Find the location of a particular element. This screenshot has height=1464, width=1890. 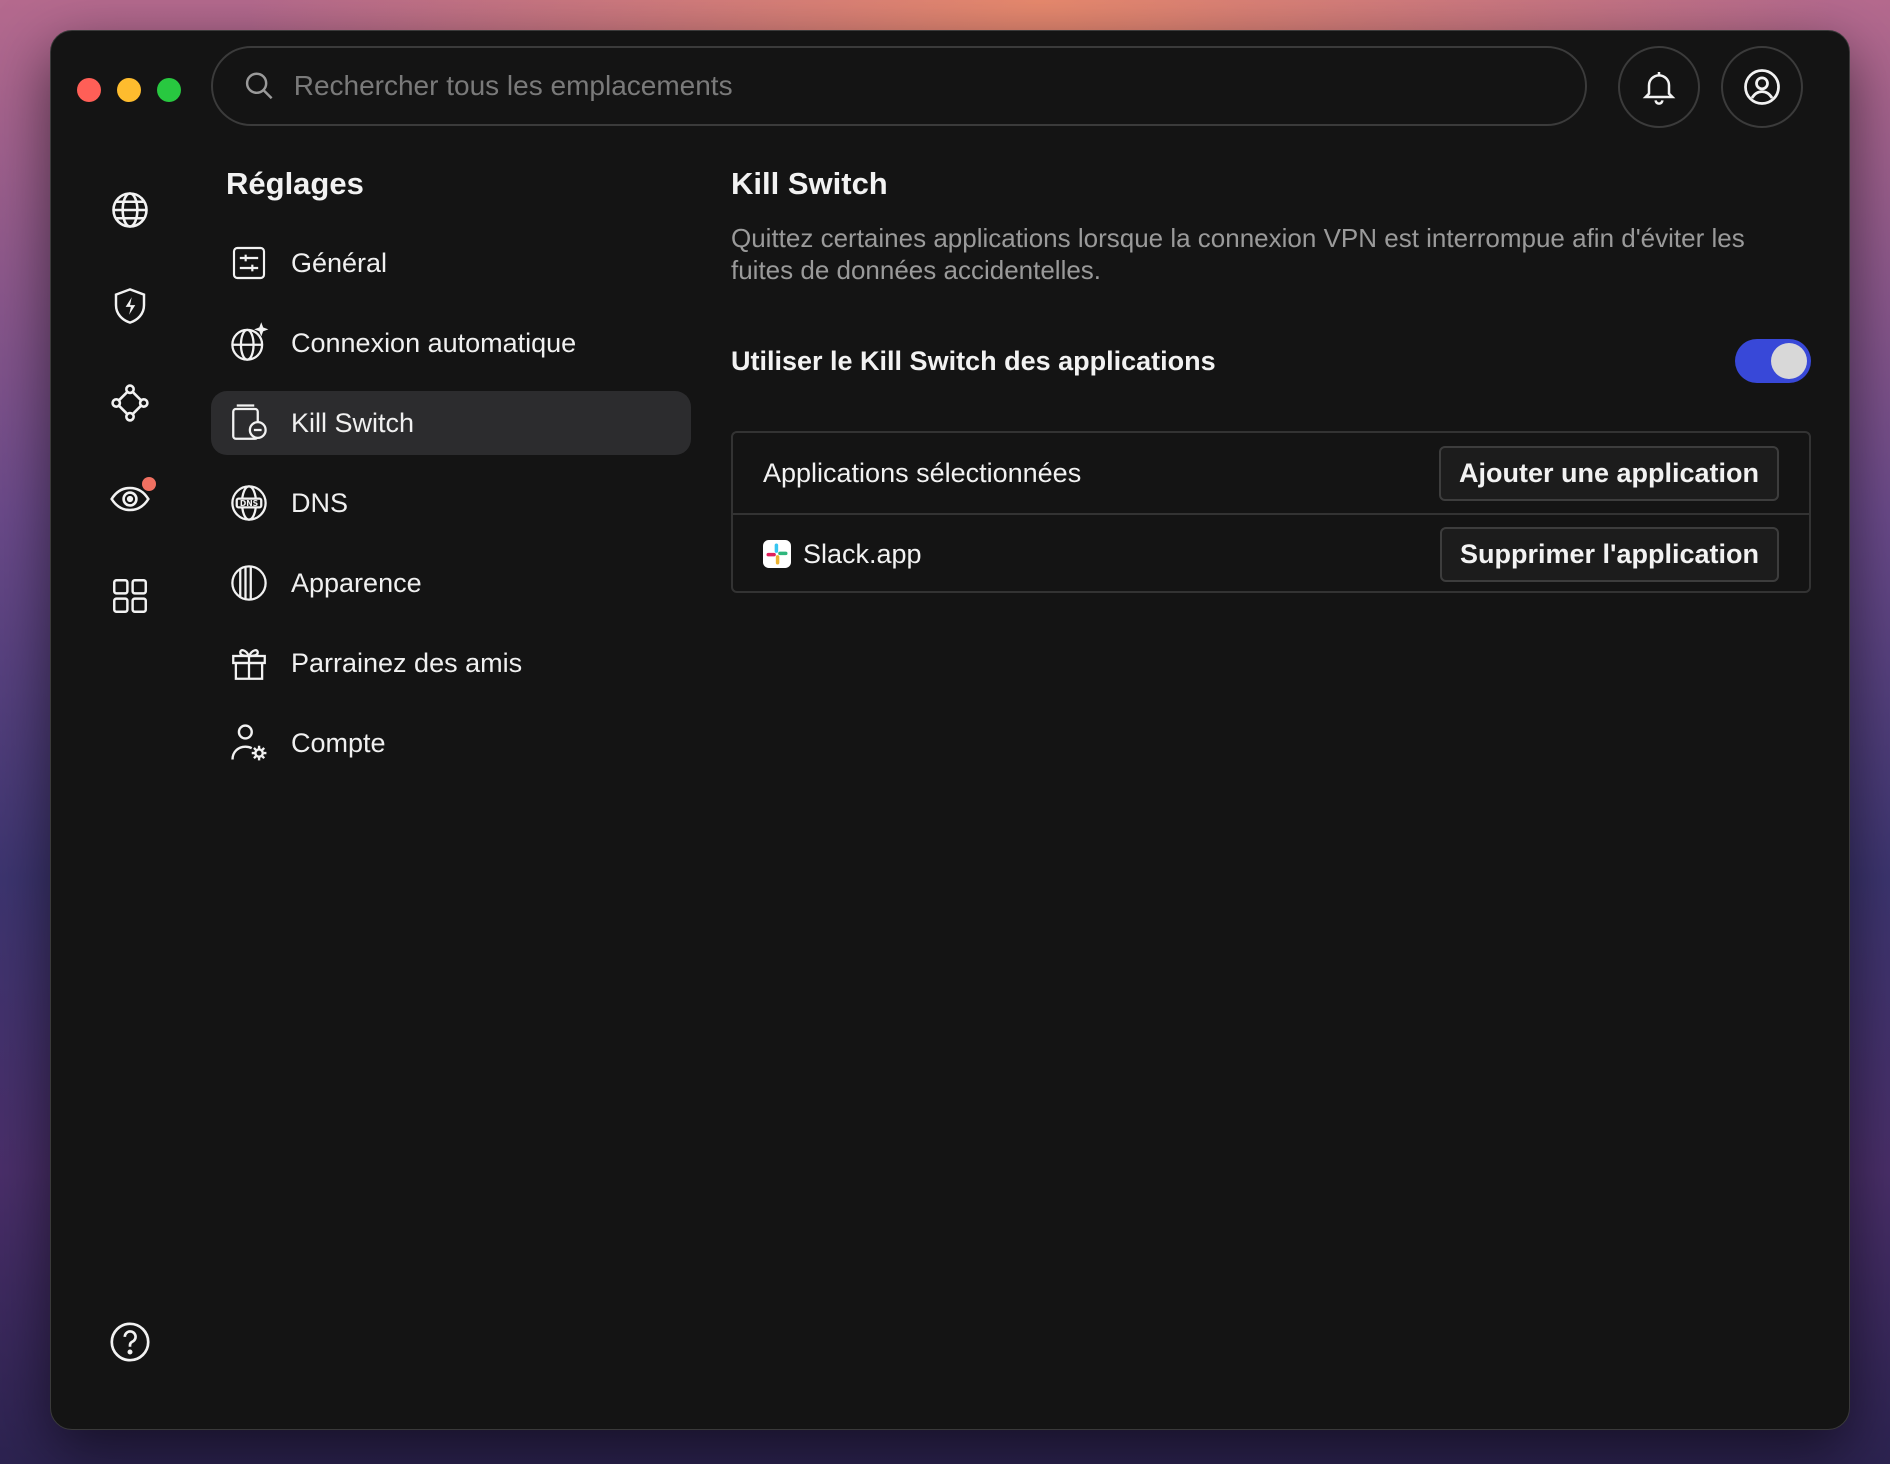

search-icon is located at coordinates (259, 86).